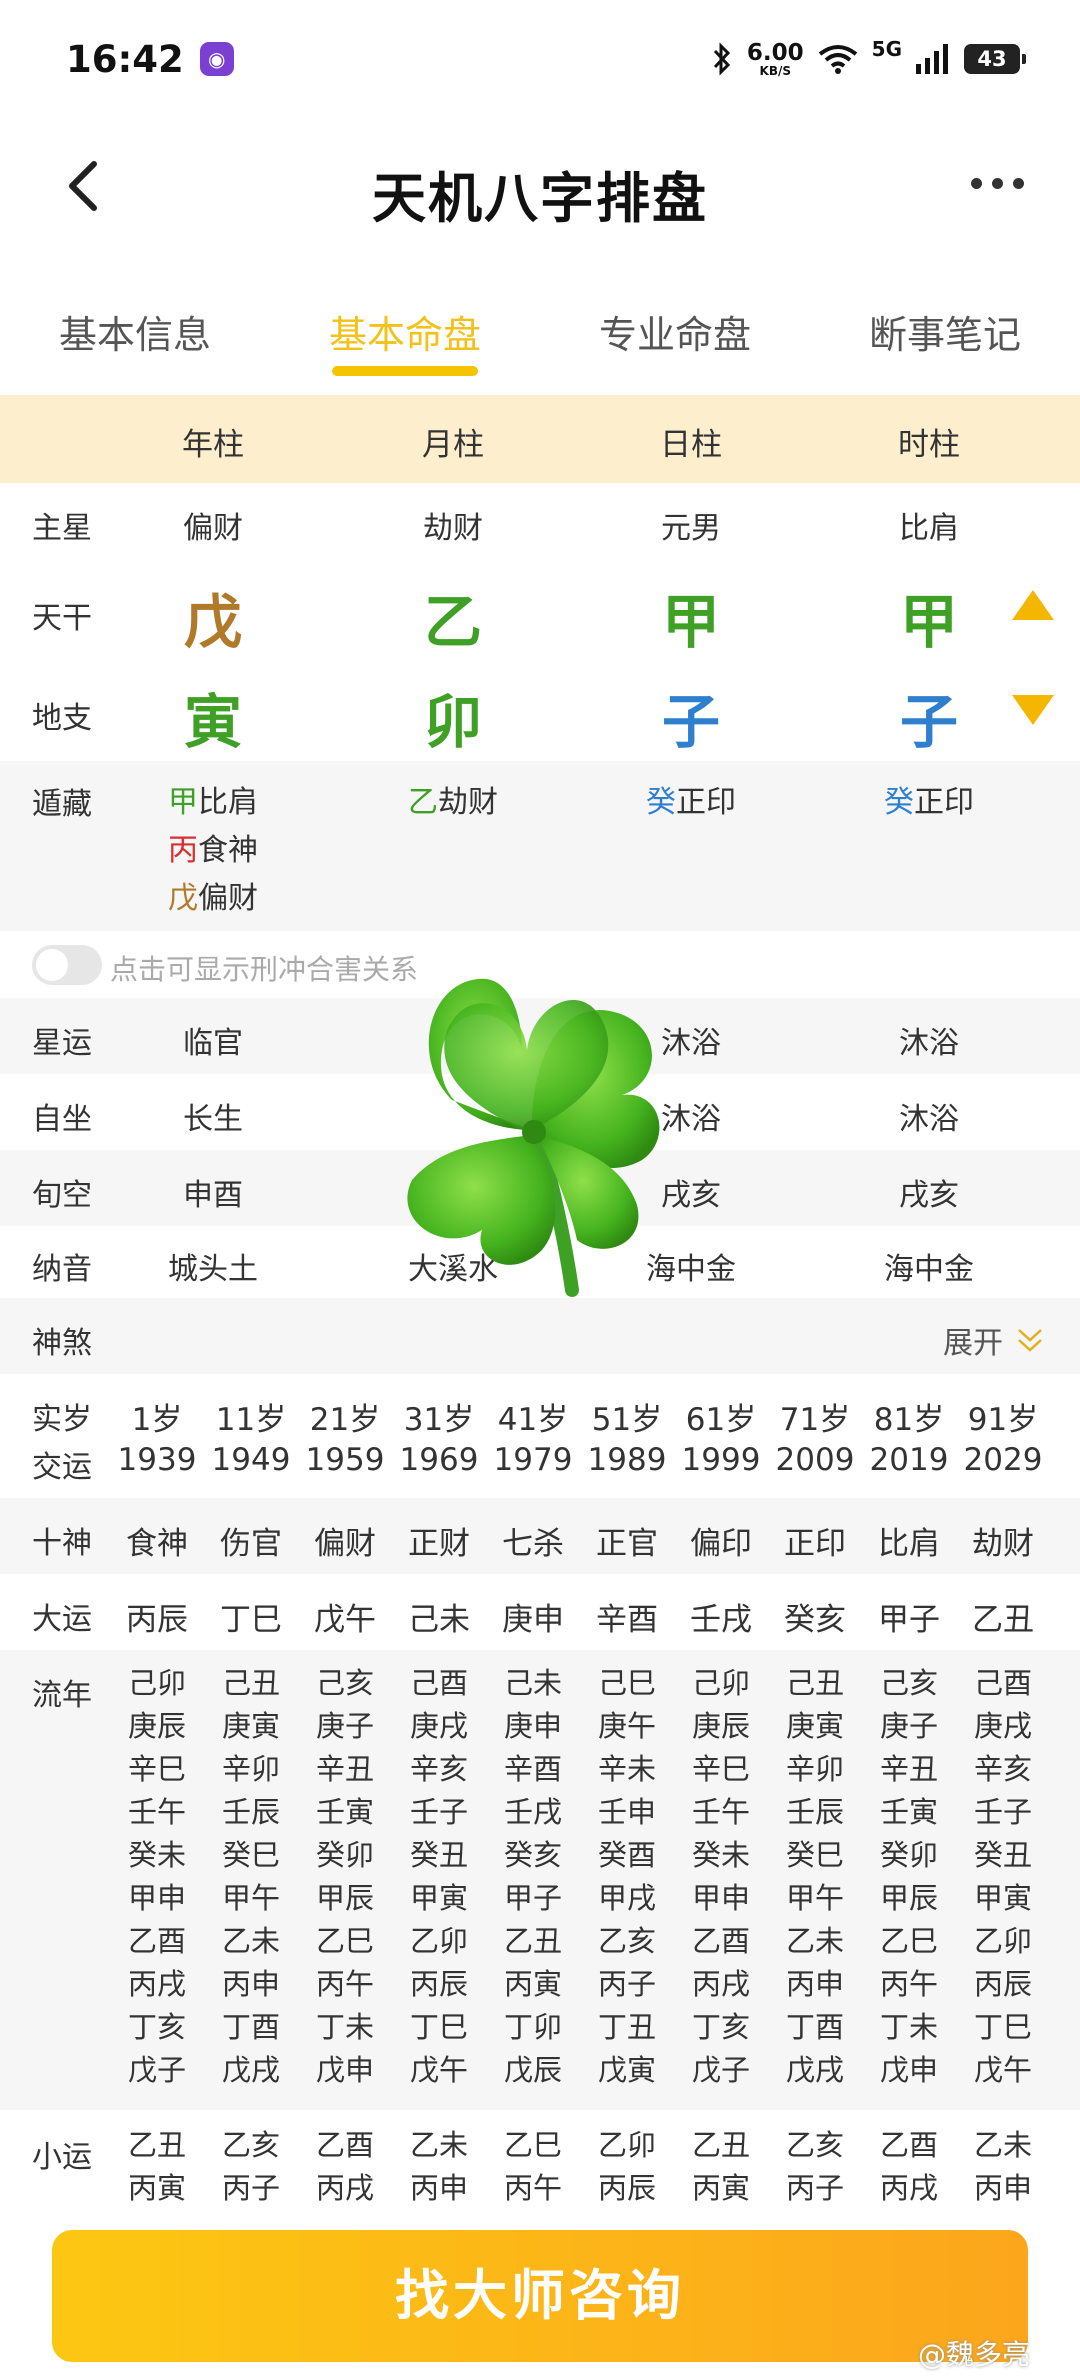 This screenshot has width=1080, height=2376. What do you see at coordinates (345, 1898) in the screenshot?
I see `liunian-year-cell: 甲辰` at bounding box center [345, 1898].